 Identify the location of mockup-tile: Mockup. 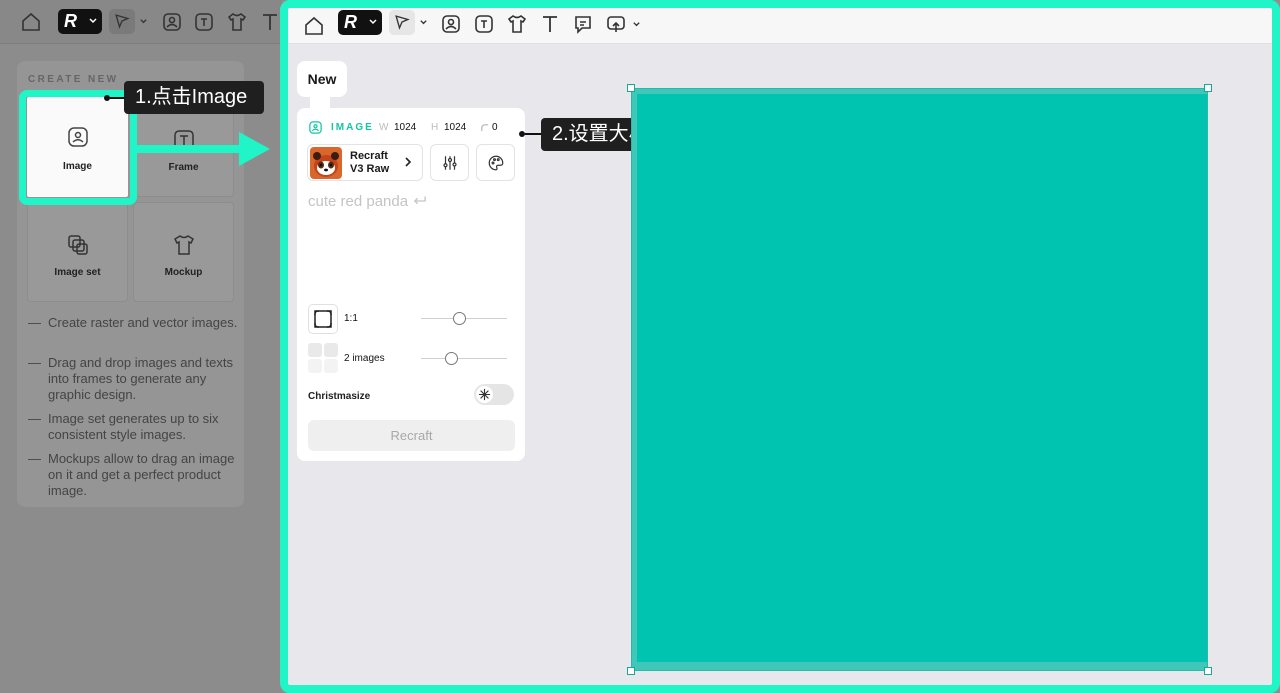
(183, 252).